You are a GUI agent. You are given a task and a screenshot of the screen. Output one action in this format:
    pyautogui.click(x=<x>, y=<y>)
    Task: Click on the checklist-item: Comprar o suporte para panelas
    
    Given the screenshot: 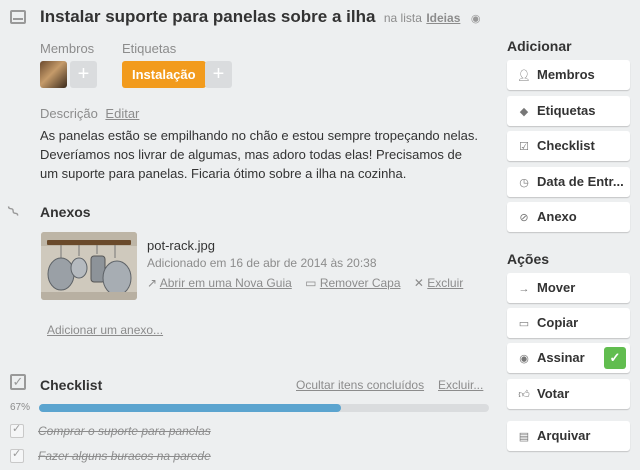 What is the action you would take?
    pyautogui.click(x=110, y=430)
    